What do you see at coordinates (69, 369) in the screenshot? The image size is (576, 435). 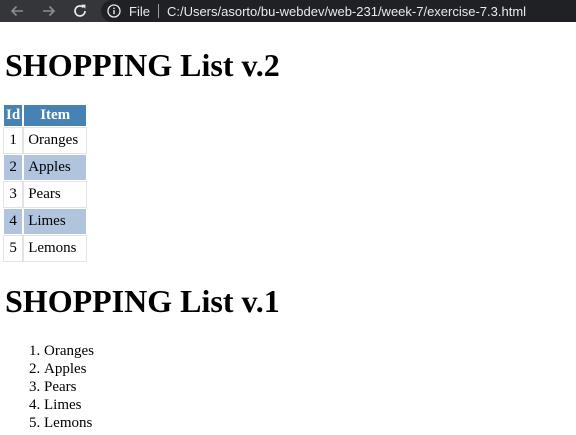 I see `list-item: Apples` at bounding box center [69, 369].